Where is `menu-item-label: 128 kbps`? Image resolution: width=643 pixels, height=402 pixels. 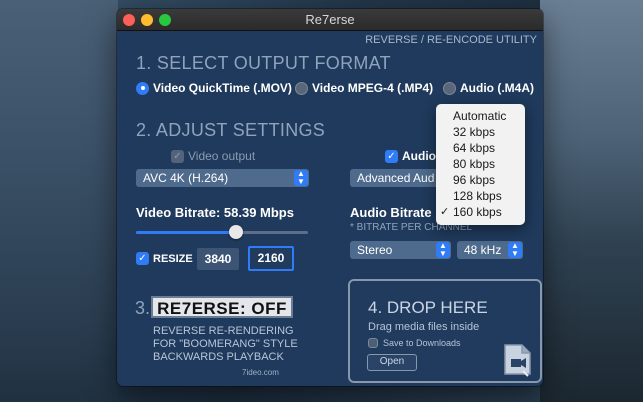
menu-item-label: 128 kbps is located at coordinates (477, 196).